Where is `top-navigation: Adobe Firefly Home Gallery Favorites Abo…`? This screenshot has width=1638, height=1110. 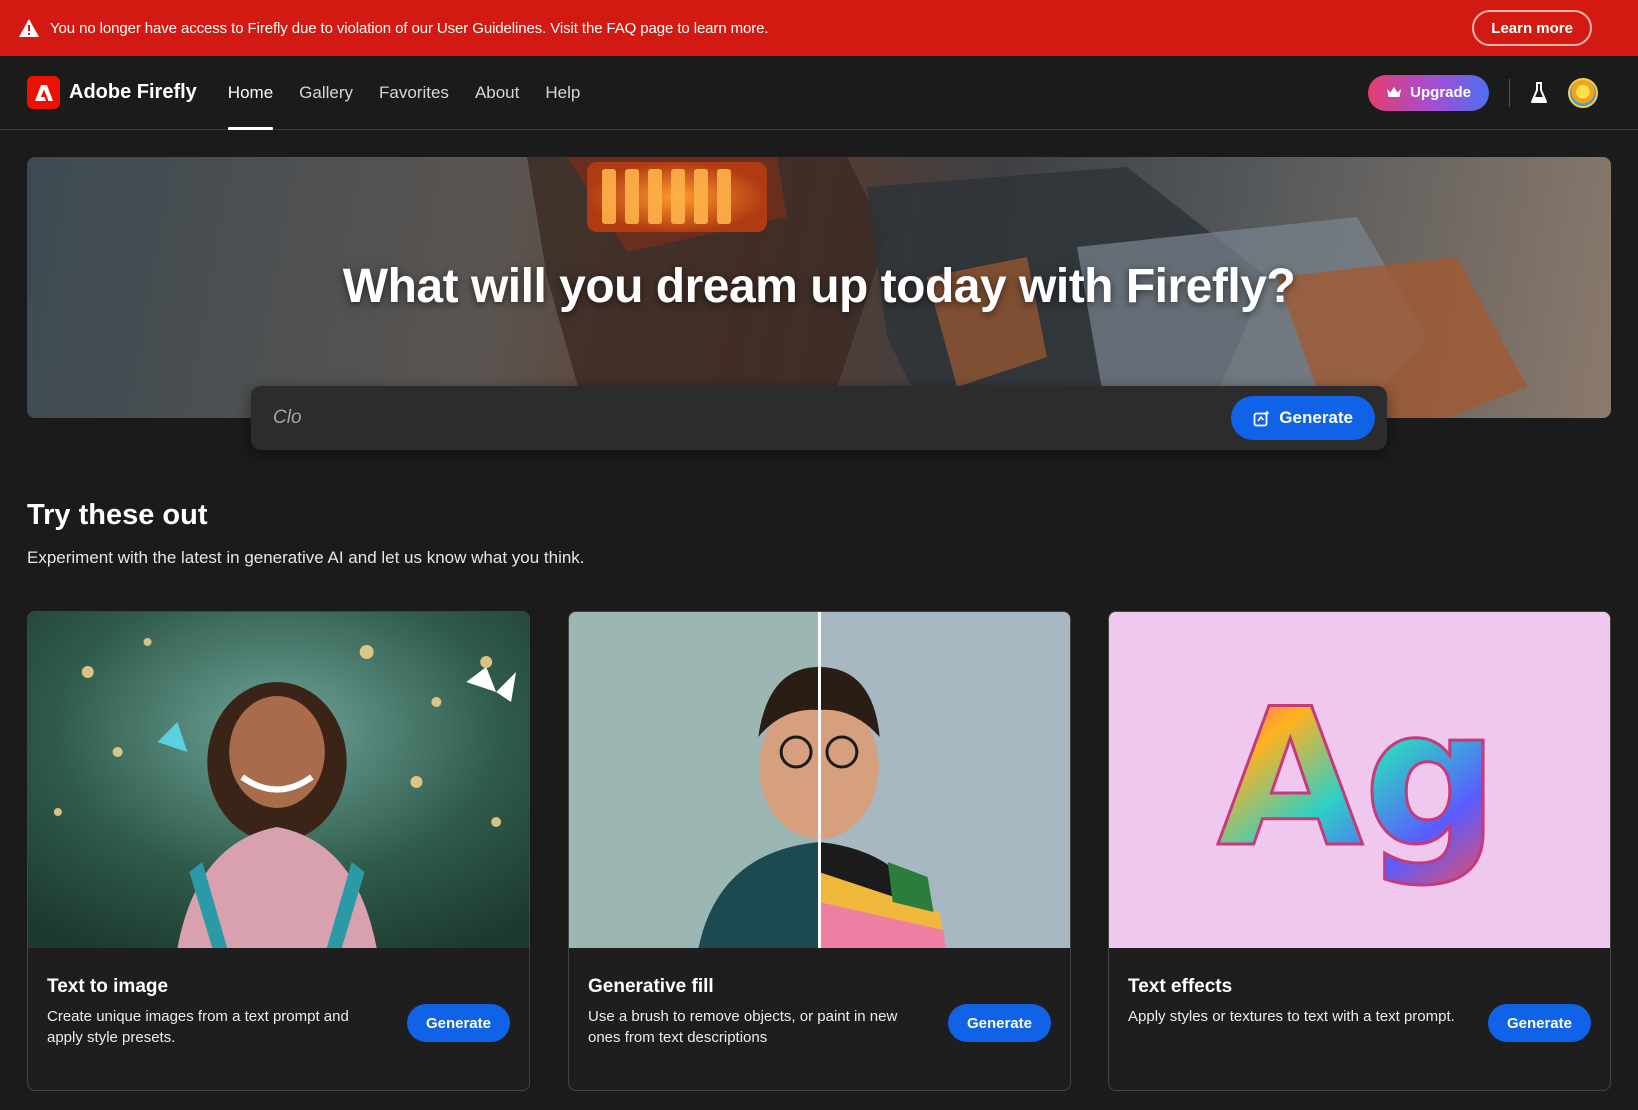 top-navigation: Adobe Firefly Home Gallery Favorites Abo… is located at coordinates (819, 93).